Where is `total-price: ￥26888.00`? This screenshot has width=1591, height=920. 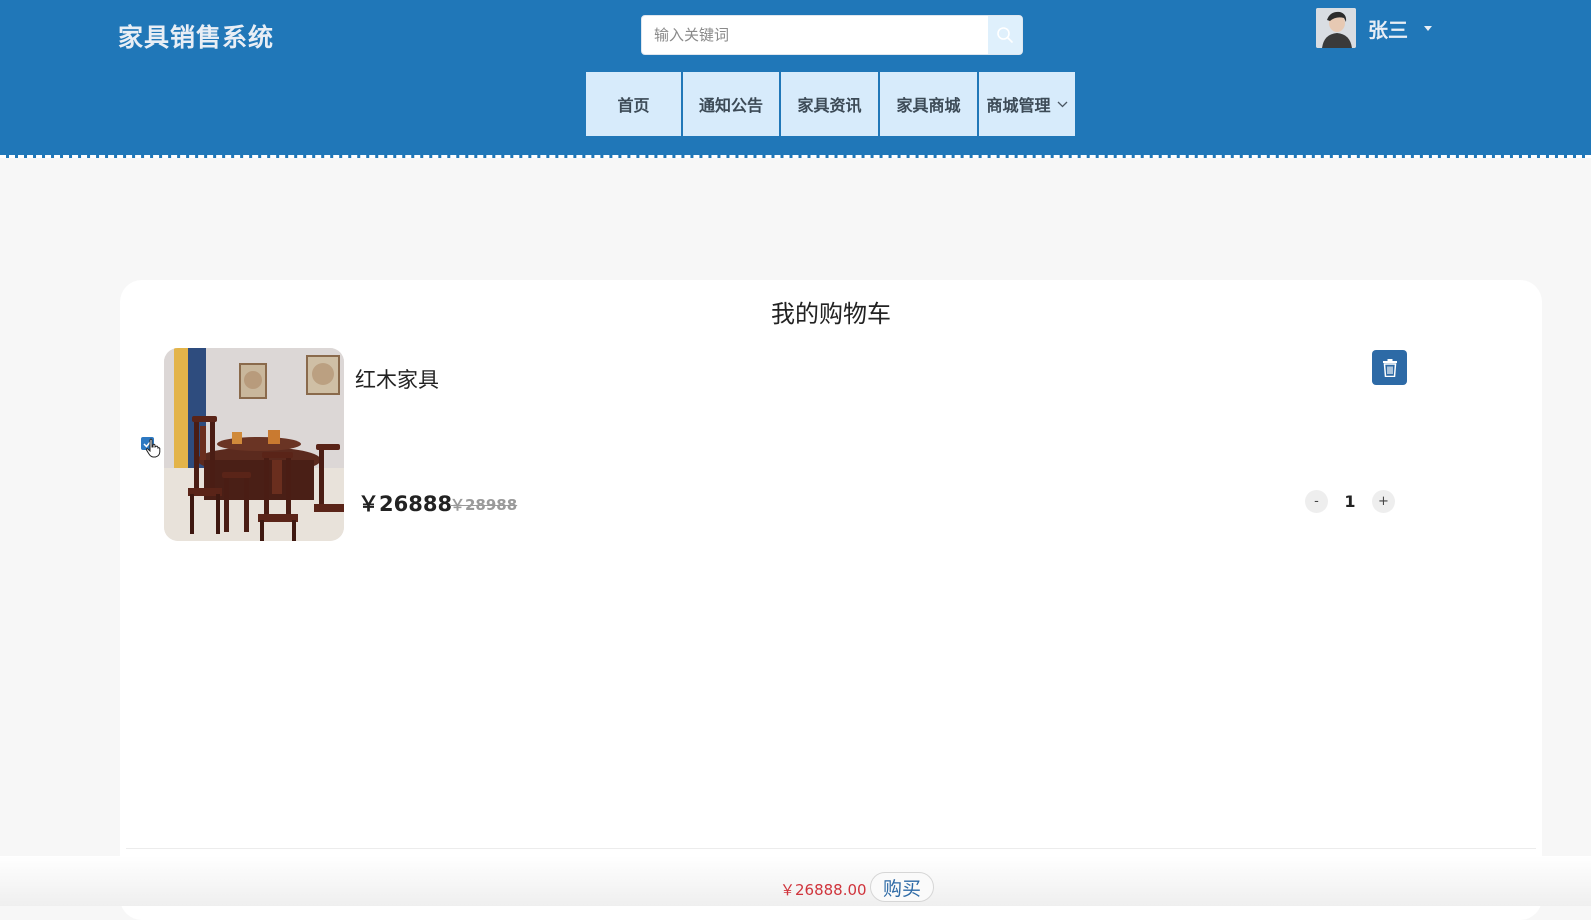 total-price: ￥26888.00 is located at coordinates (823, 890).